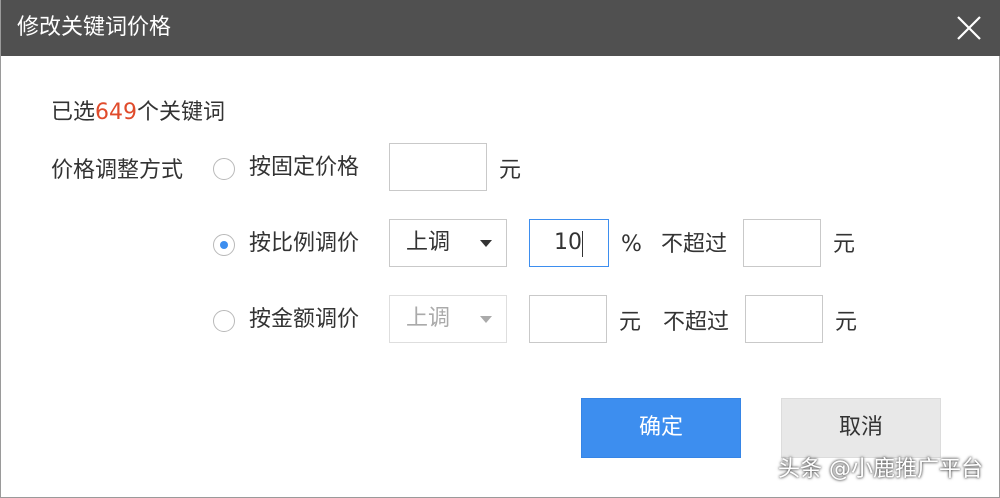 This screenshot has height=498, width=1000. Describe the element at coordinates (304, 243) in the screenshot. I see `option-ratio-adjust-label: 按比例调价` at that location.